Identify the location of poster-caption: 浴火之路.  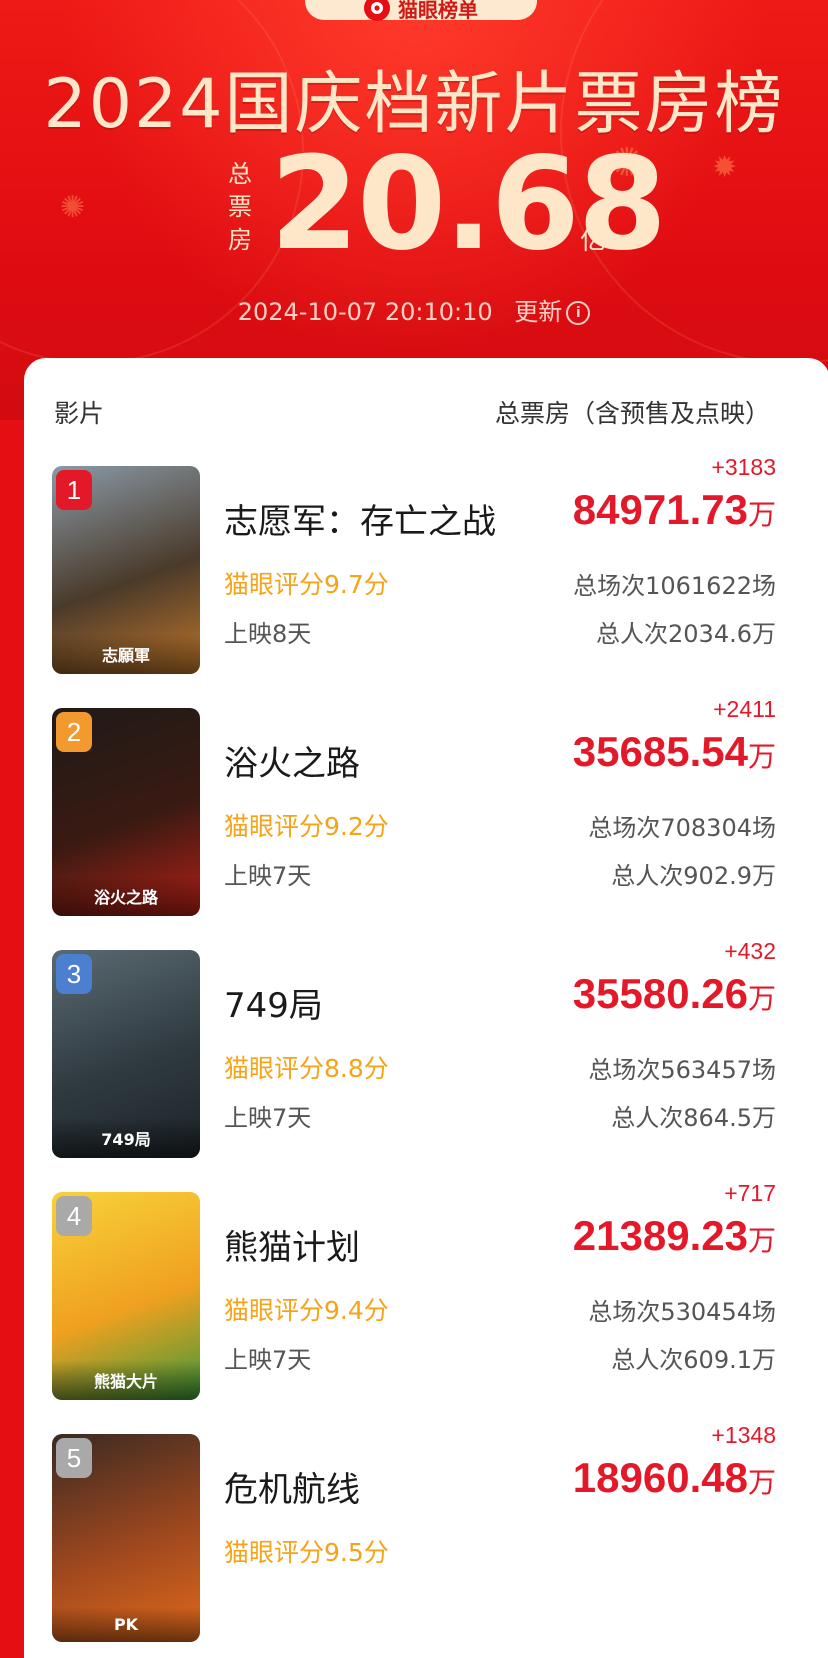
(126, 896).